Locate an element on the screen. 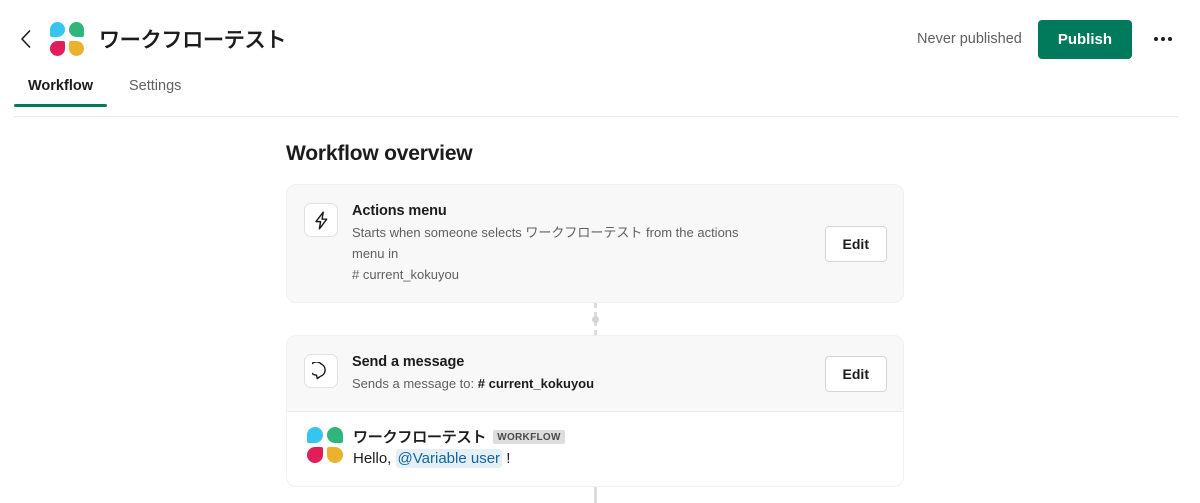 This screenshot has width=1200, height=503. tab-workflow: Workflow is located at coordinates (60, 92).